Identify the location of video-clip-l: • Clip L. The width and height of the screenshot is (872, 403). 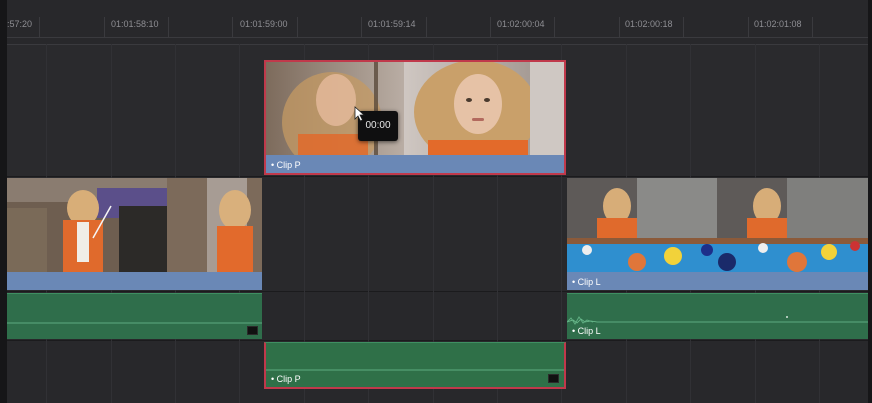
(717, 234).